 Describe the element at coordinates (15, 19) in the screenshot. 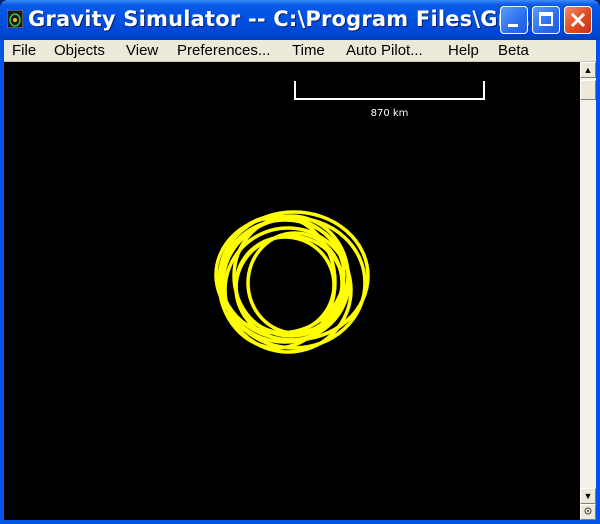

I see `gravity-app-icon` at that location.